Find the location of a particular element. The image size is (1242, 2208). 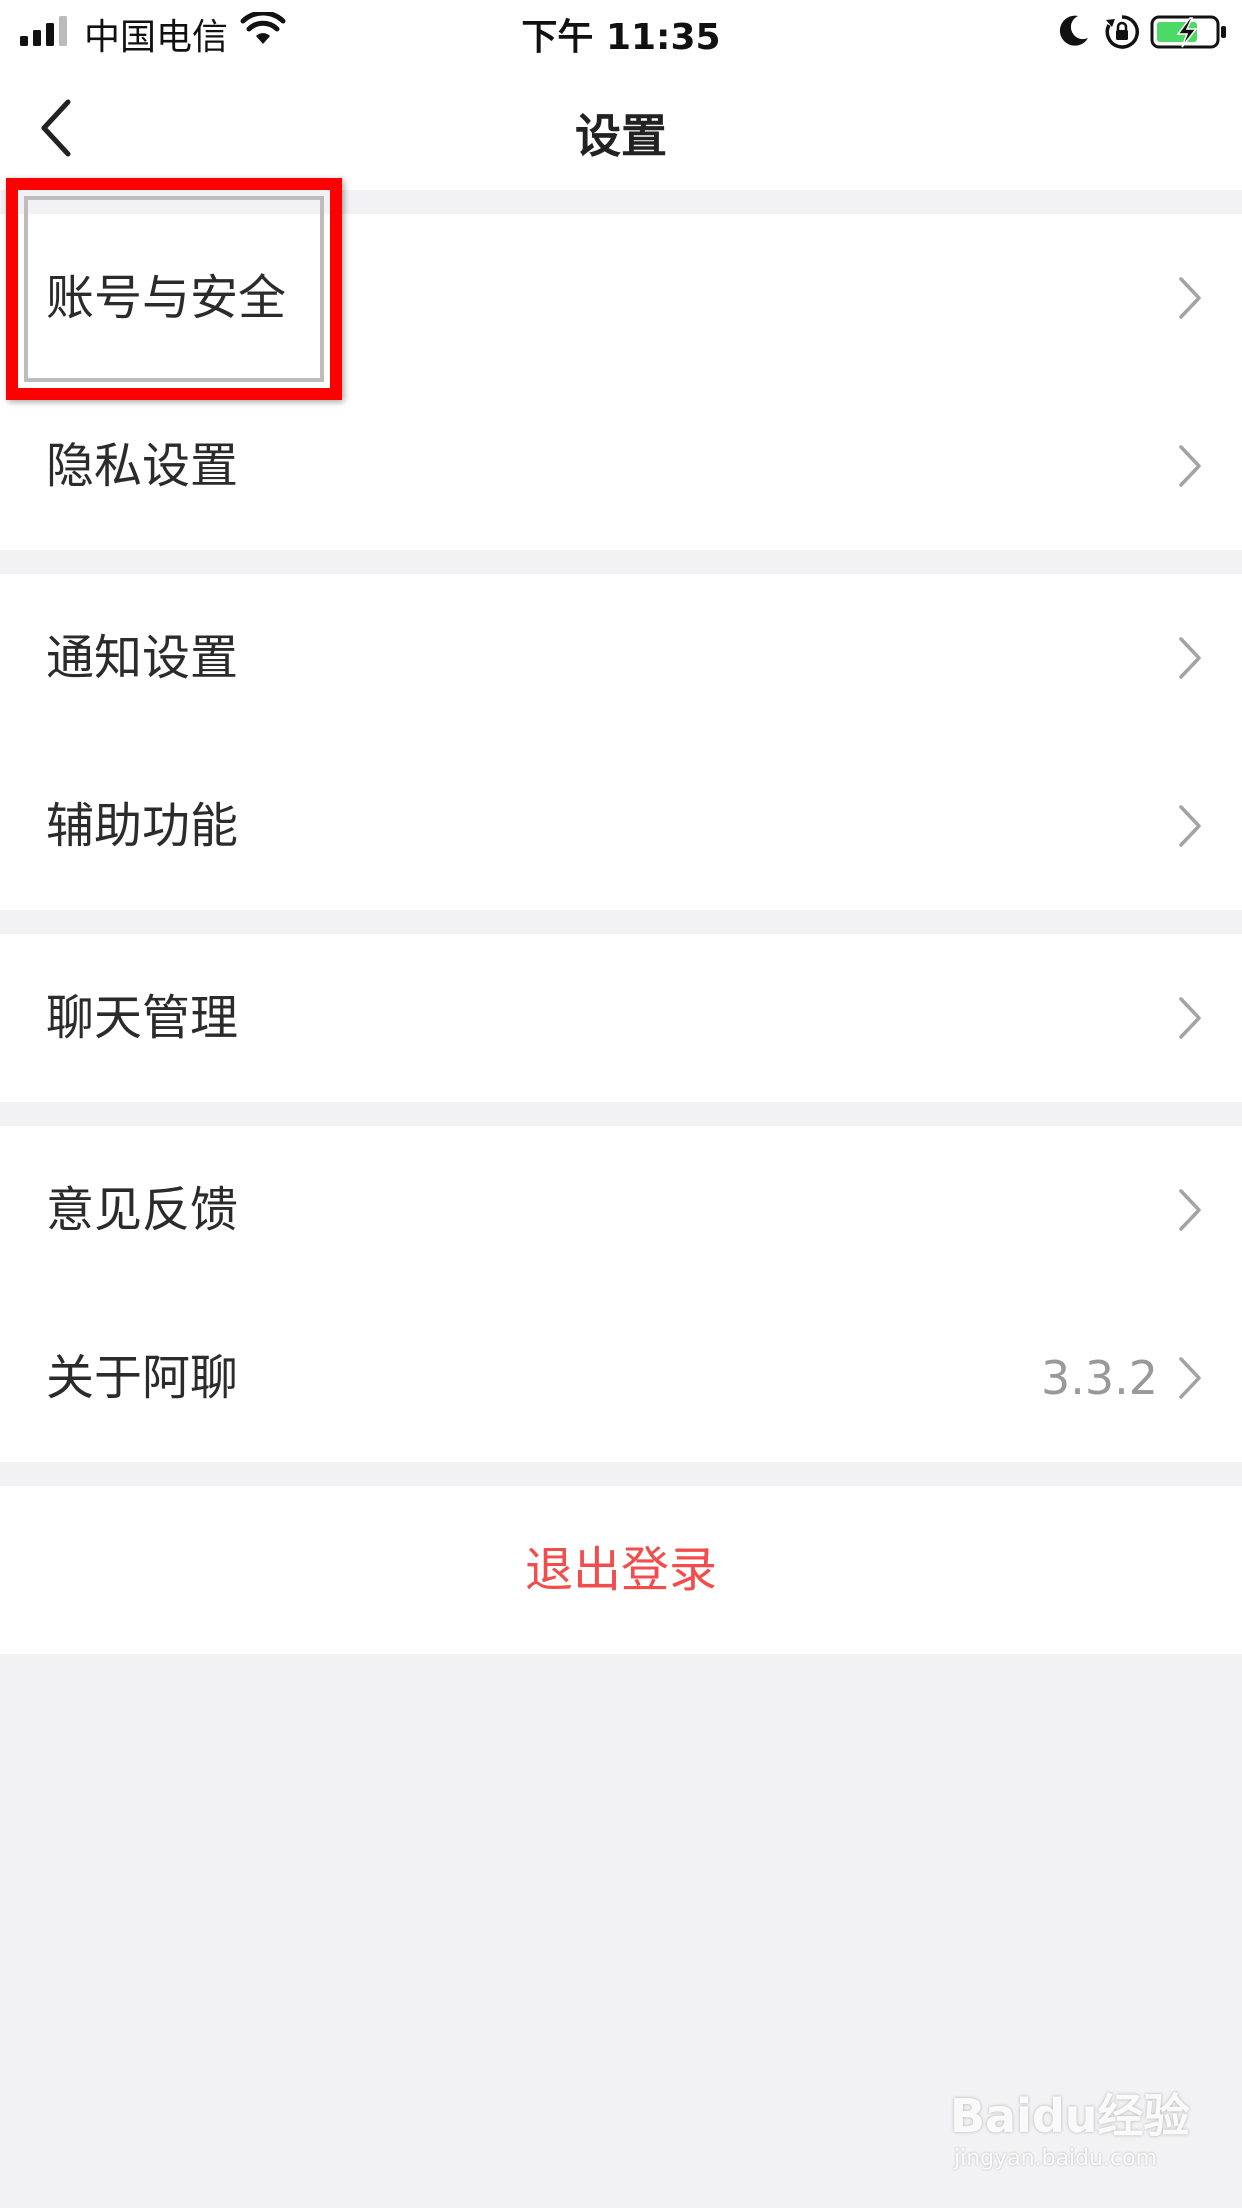

page-title: 设置 is located at coordinates (621, 133).